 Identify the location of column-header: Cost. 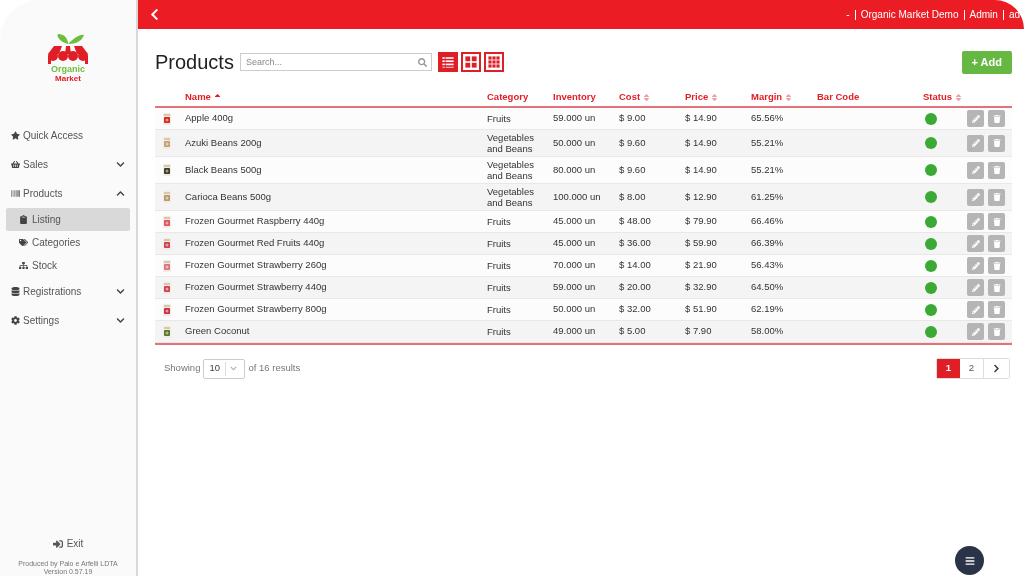
(652, 97).